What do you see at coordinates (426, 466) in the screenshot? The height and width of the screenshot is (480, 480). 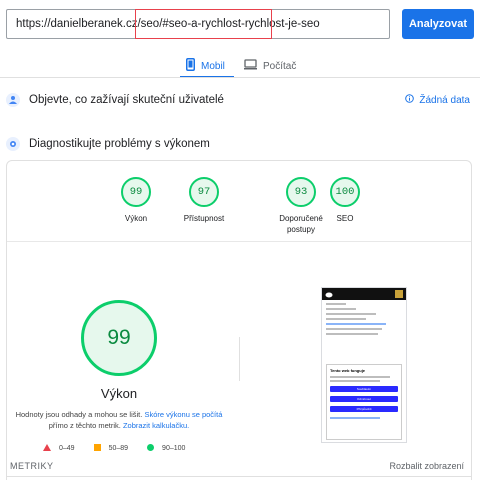 I see `expand-view-link: Rozbalit zobrazení` at bounding box center [426, 466].